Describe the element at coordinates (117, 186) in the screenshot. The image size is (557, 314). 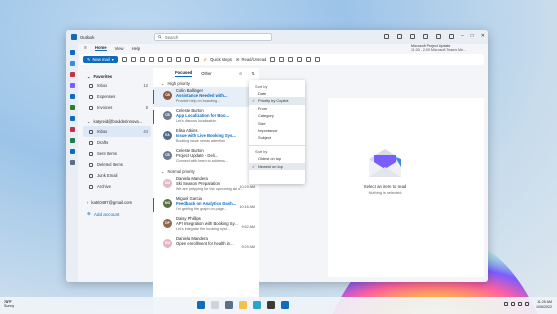
I see `folder-item: Archive` at that location.